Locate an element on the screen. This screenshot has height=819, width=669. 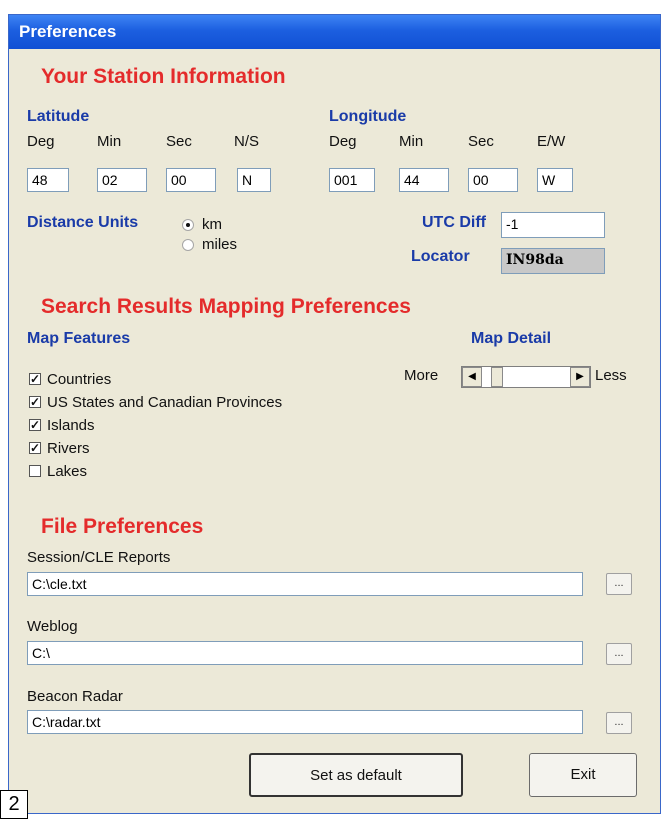
locator-field: IN98da is located at coordinates (553, 261).